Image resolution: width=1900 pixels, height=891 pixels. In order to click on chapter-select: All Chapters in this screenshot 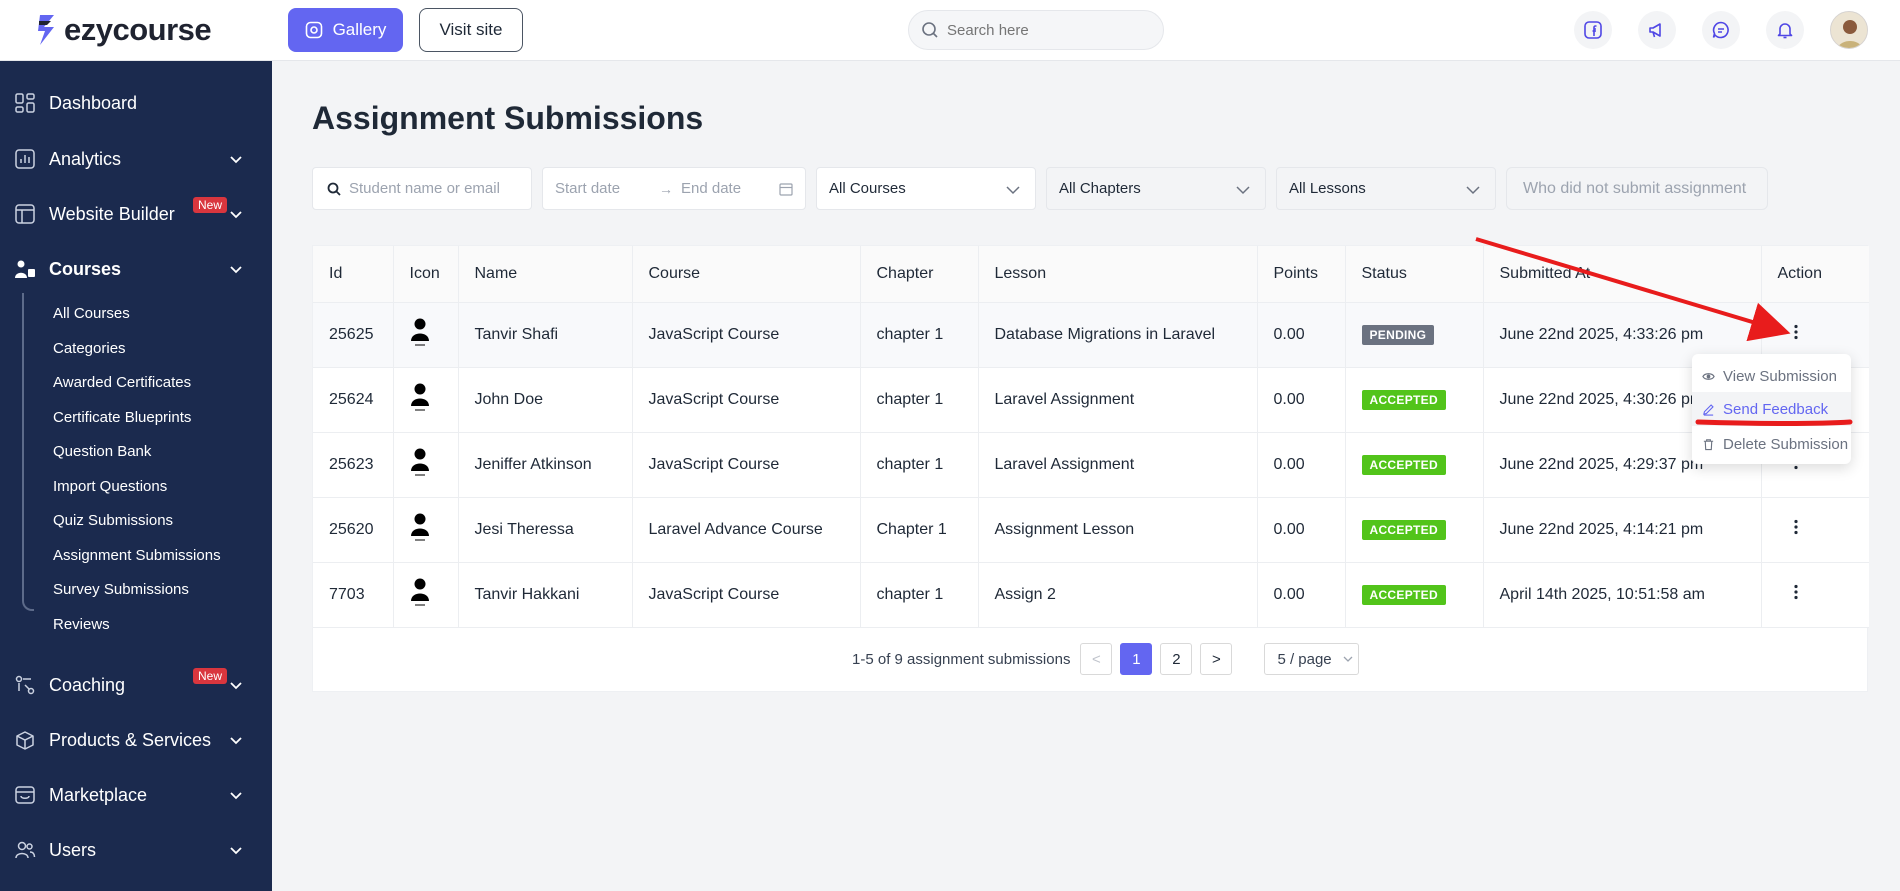, I will do `click(1156, 188)`.